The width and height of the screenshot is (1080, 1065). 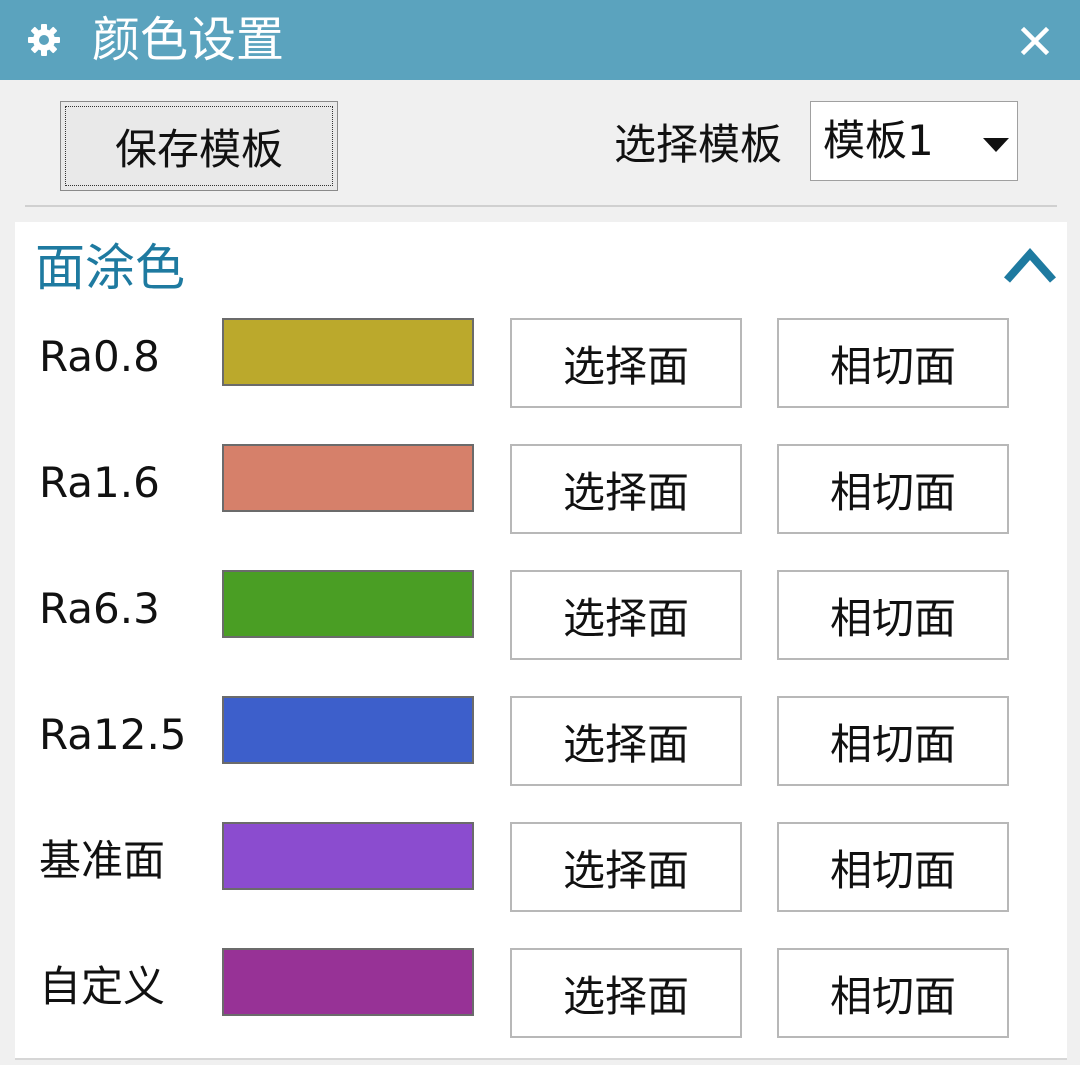 I want to click on close-button, so click(x=1035, y=41).